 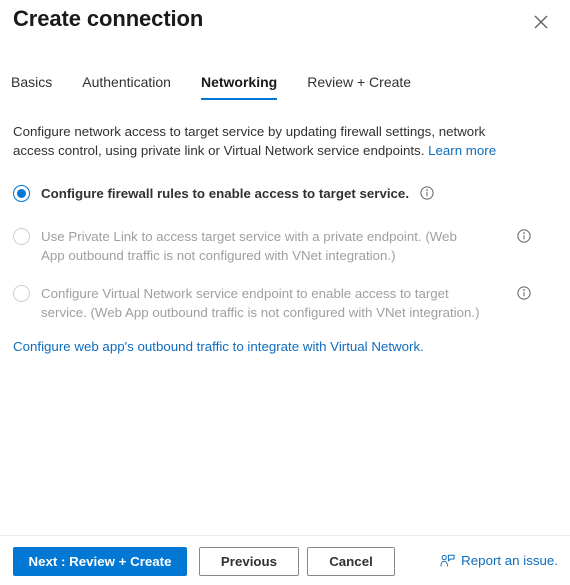 What do you see at coordinates (359, 82) in the screenshot?
I see `tab-review-create-label: Review + Create` at bounding box center [359, 82].